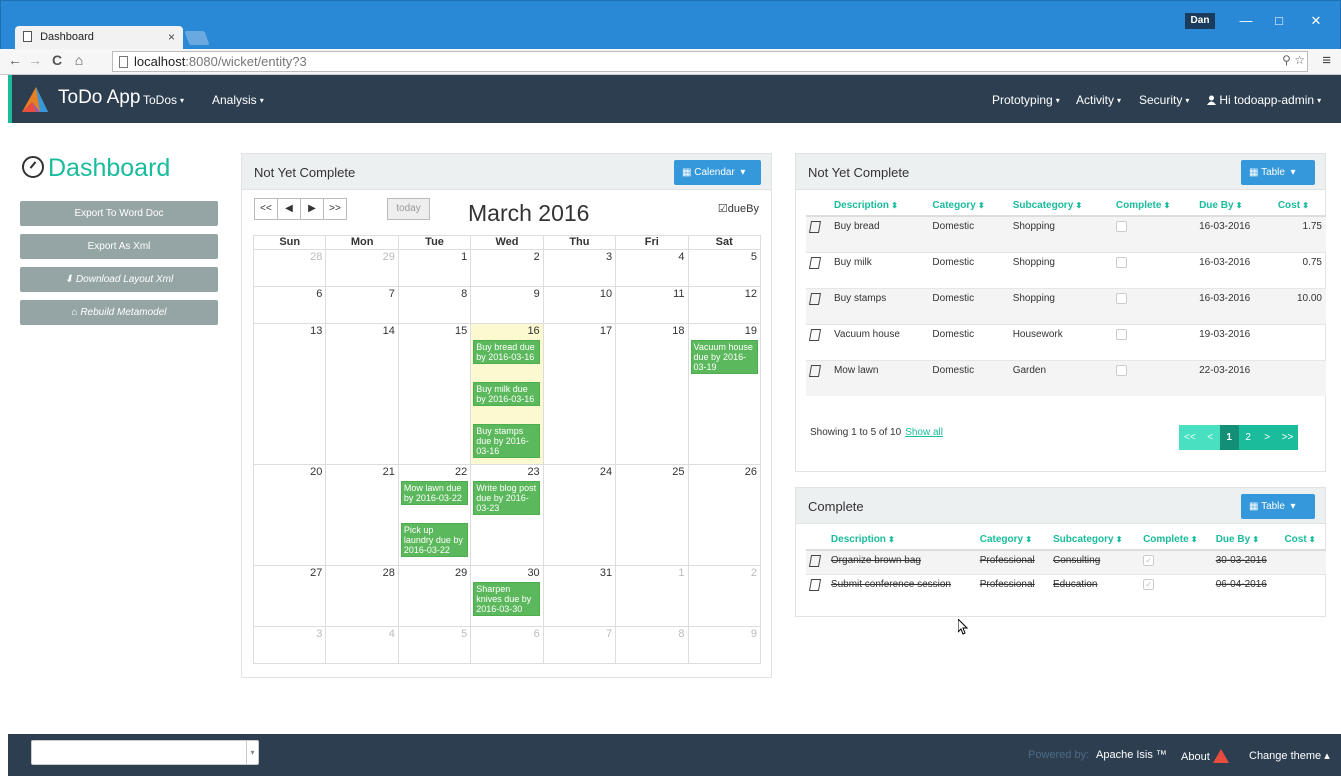 The width and height of the screenshot is (1341, 776). I want to click on calendar-day-cell: 4, so click(652, 268).